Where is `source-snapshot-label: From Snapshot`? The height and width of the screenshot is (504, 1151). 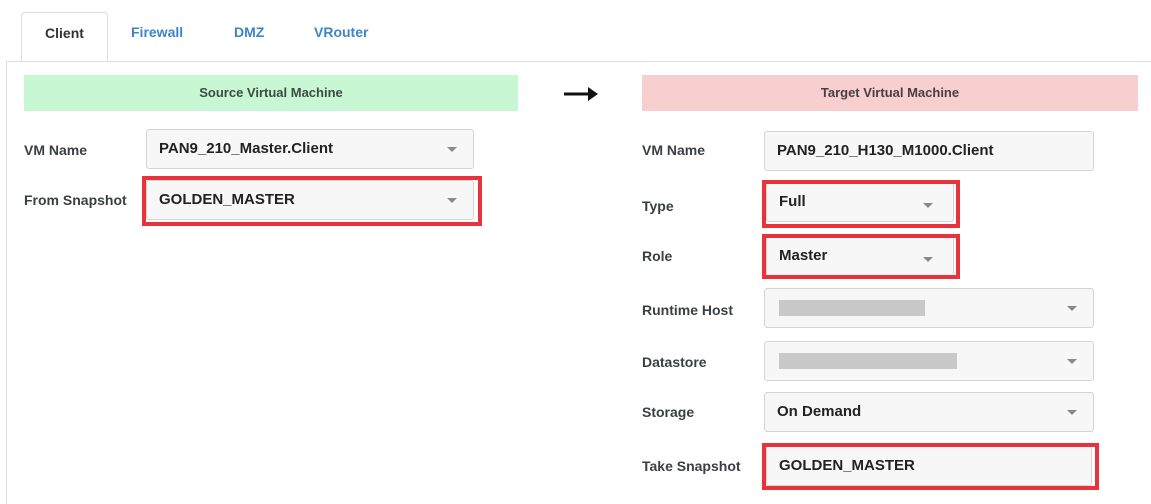 source-snapshot-label: From Snapshot is located at coordinates (75, 200).